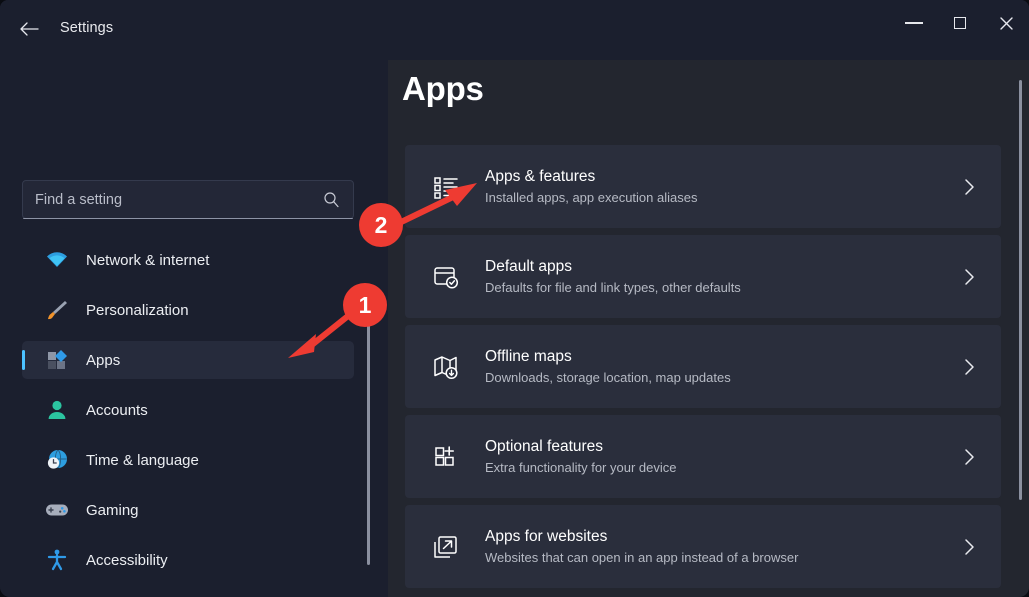 This screenshot has width=1029, height=597. I want to click on annotation-badge-number: 1, so click(365, 304).